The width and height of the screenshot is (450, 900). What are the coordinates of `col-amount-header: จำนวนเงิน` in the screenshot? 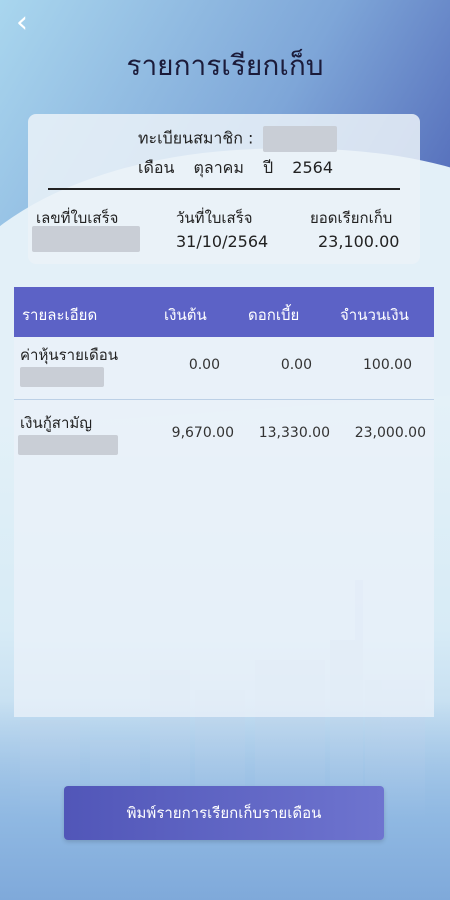 It's located at (374, 315).